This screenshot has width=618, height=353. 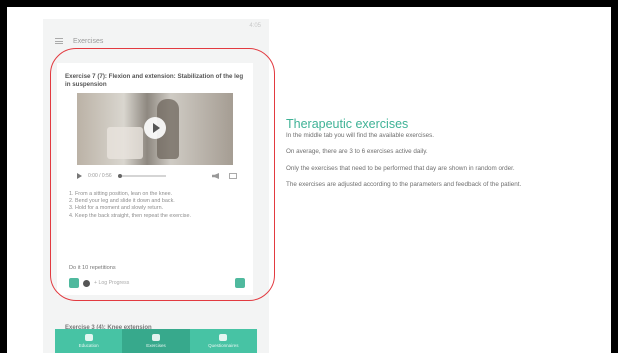 I want to click on nav-tab-questionnaires: Questionnaires, so click(x=223, y=341).